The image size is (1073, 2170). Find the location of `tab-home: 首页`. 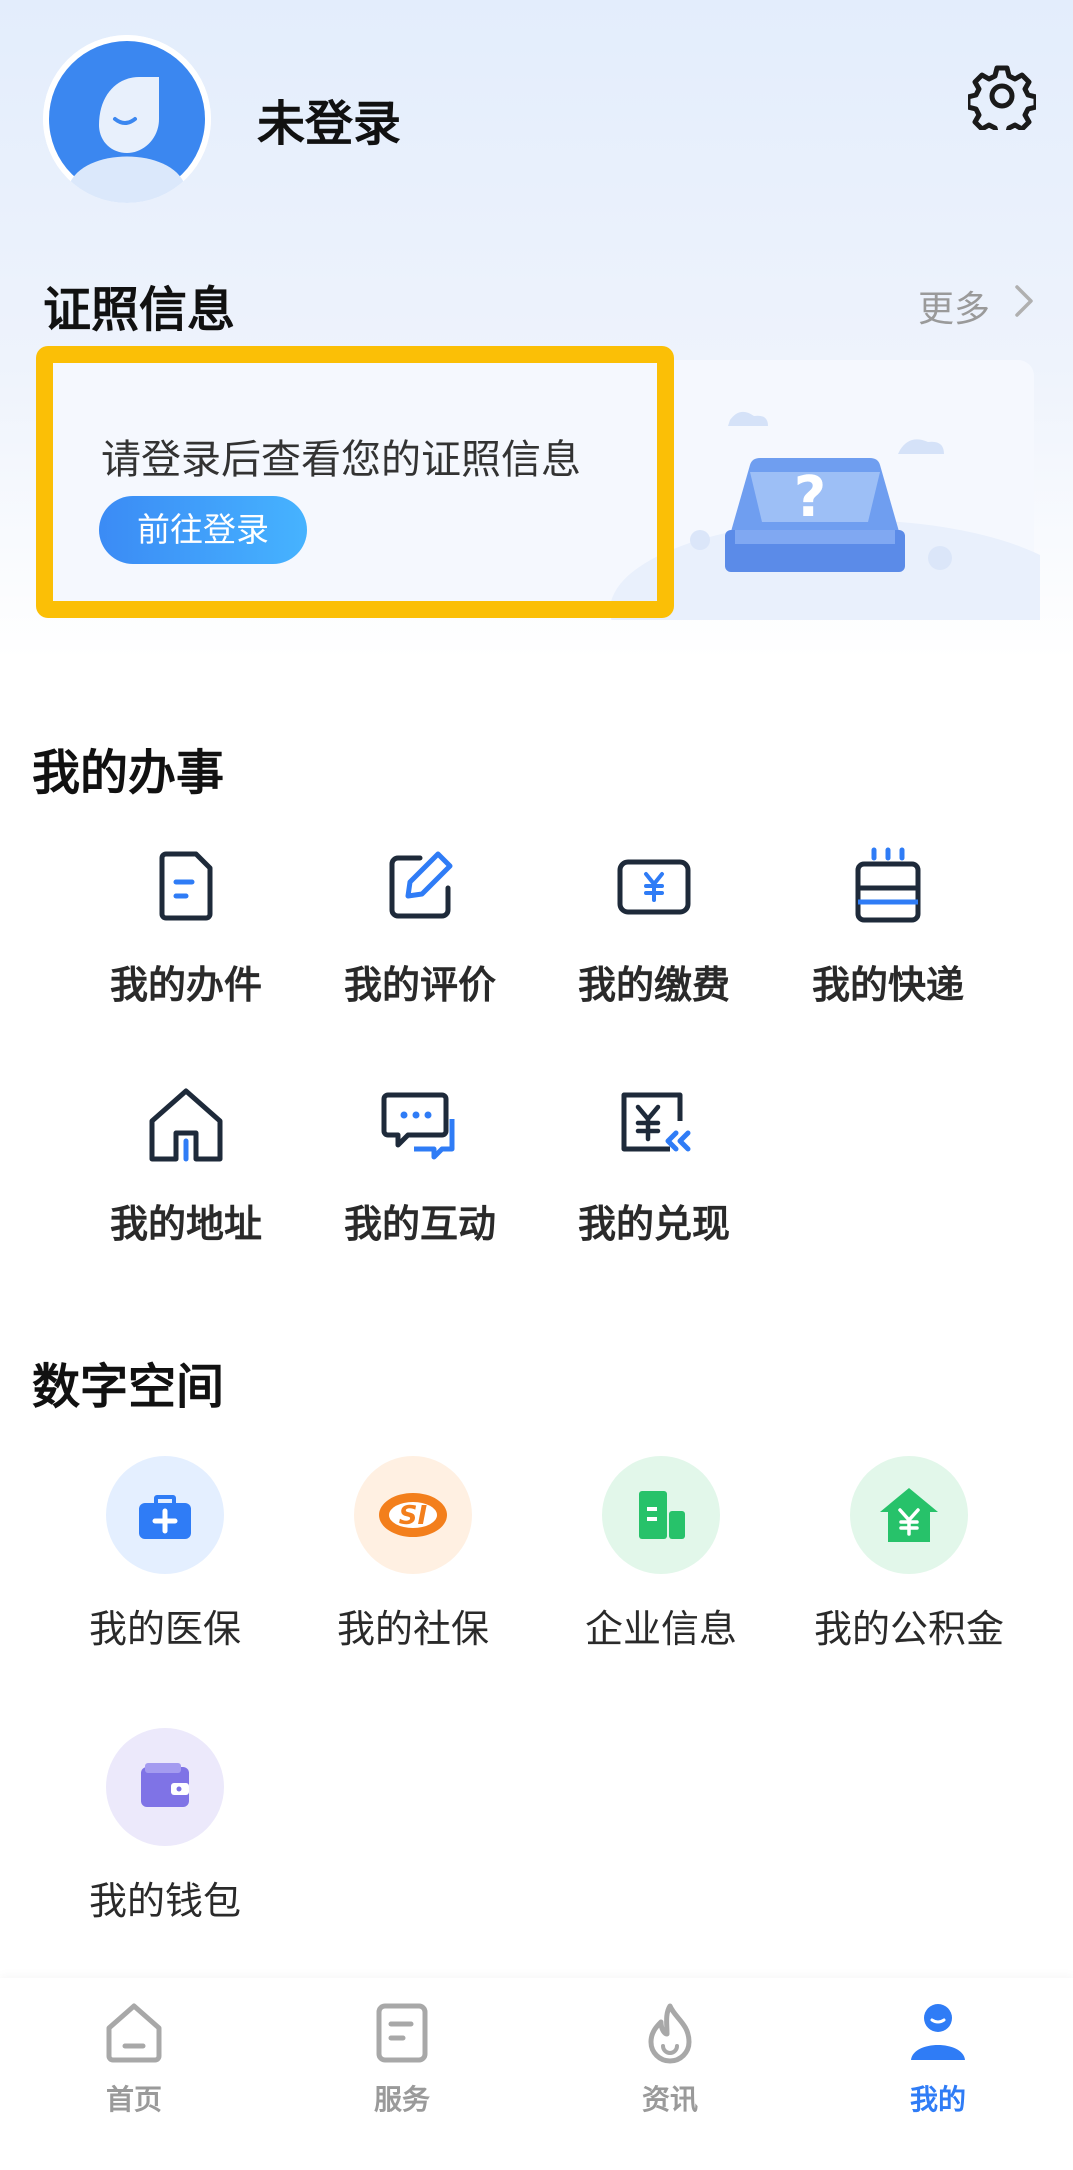

tab-home: 首页 is located at coordinates (134, 2059).